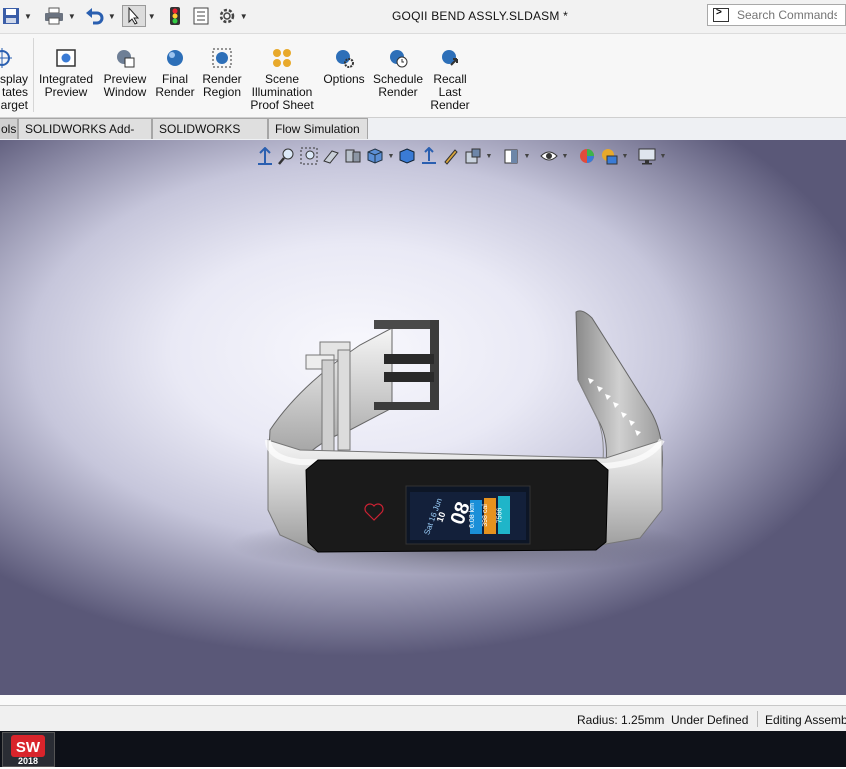  Describe the element at coordinates (480, 16) in the screenshot. I see `document-title: GOQII BEND ASSLY.SLDASM *` at that location.